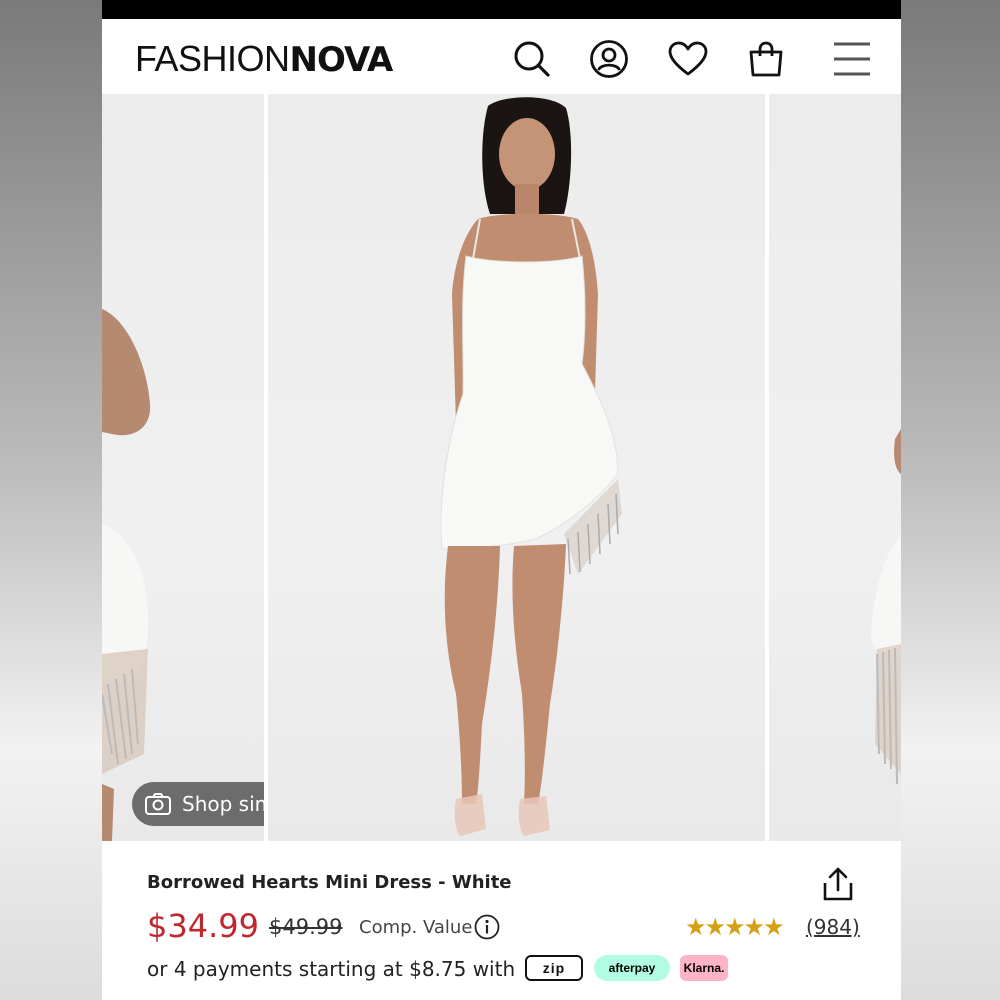  I want to click on background-right, so click(950, 500).